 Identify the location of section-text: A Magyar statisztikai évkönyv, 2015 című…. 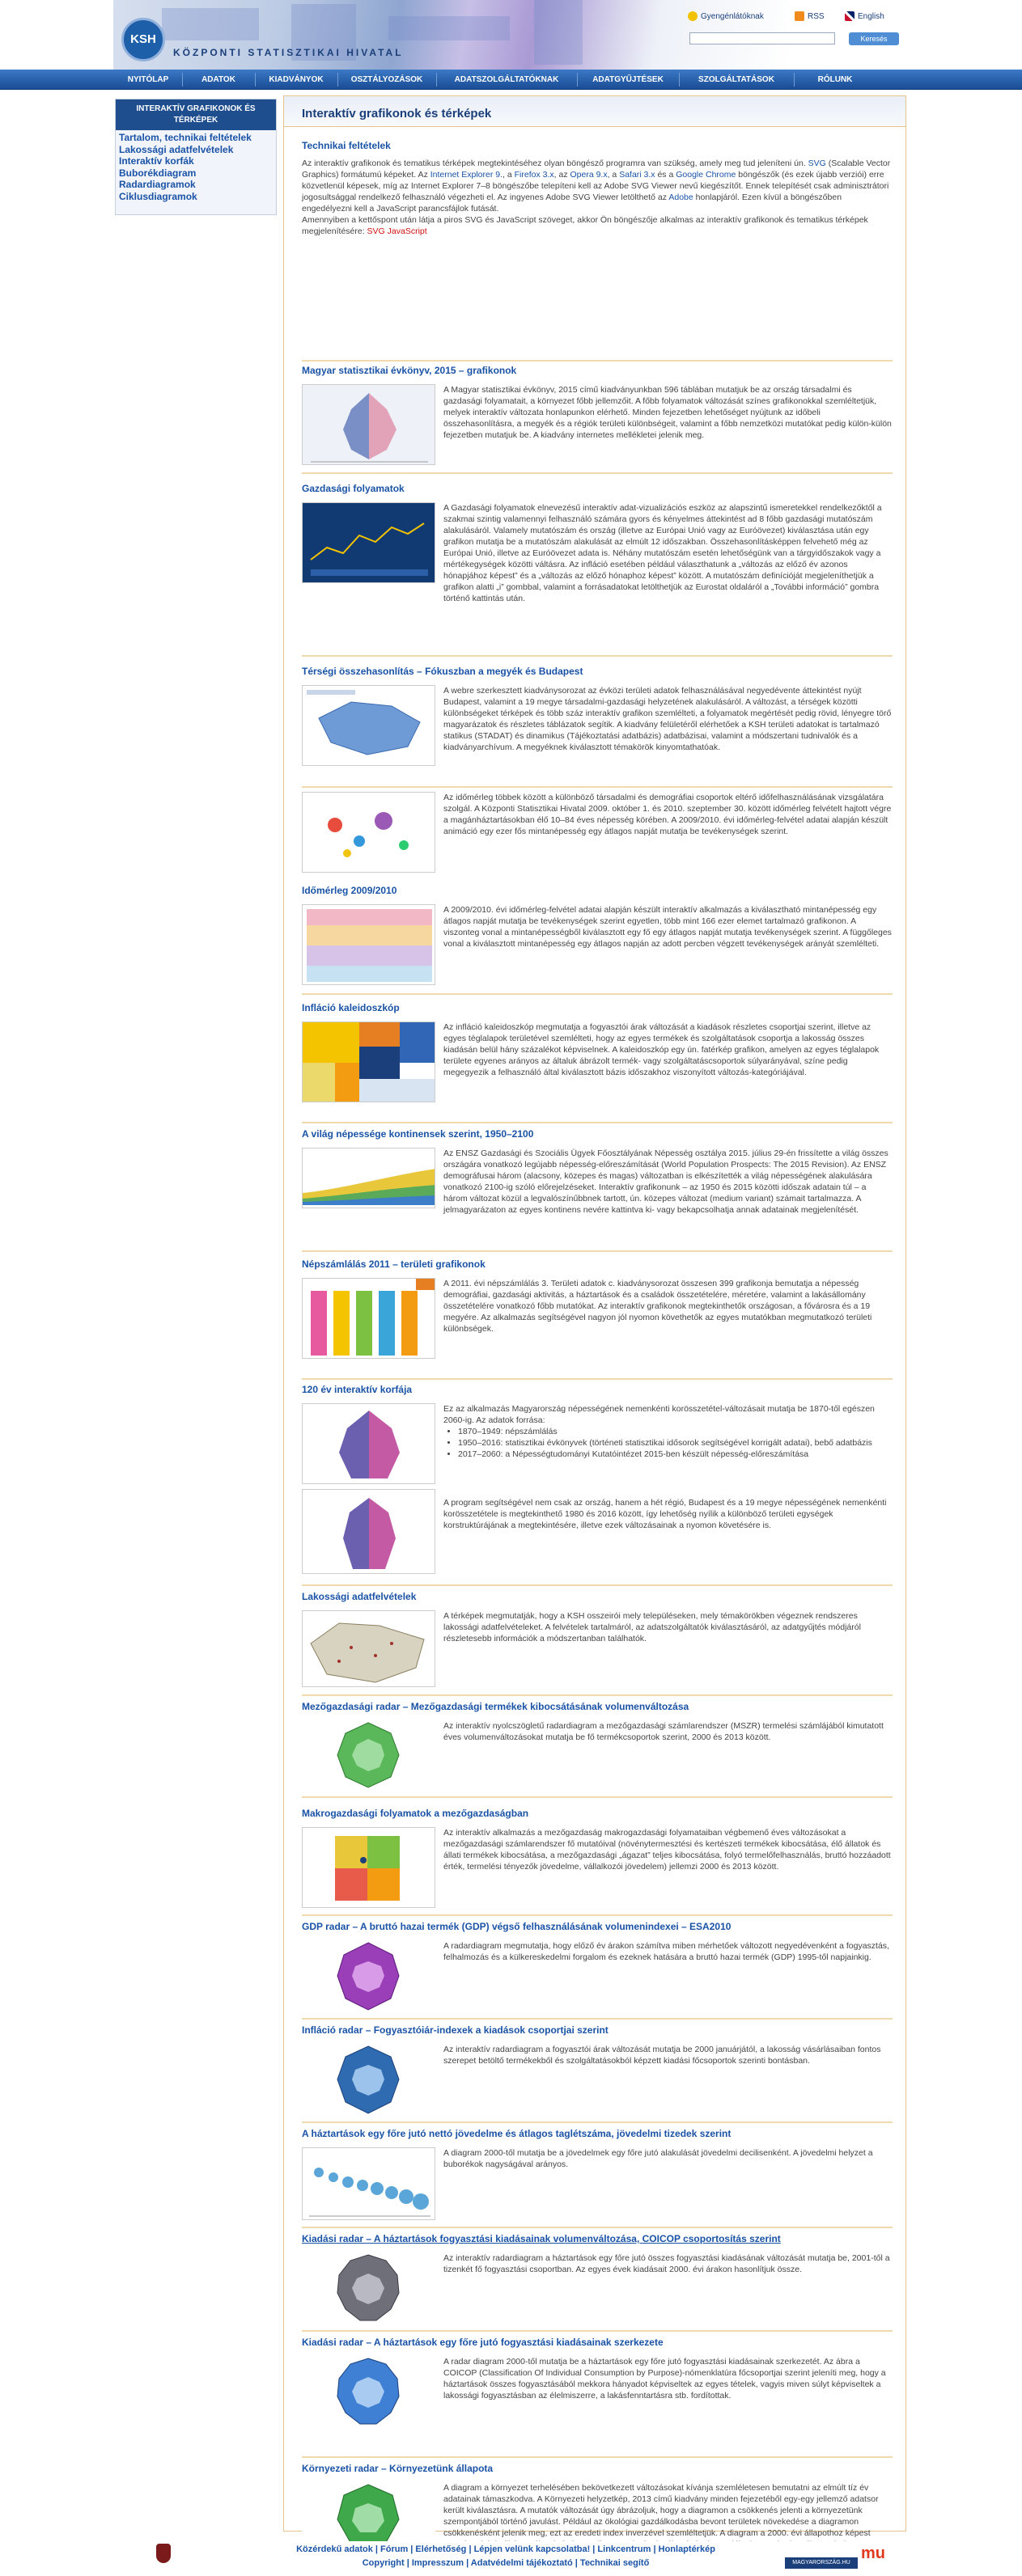
(667, 413).